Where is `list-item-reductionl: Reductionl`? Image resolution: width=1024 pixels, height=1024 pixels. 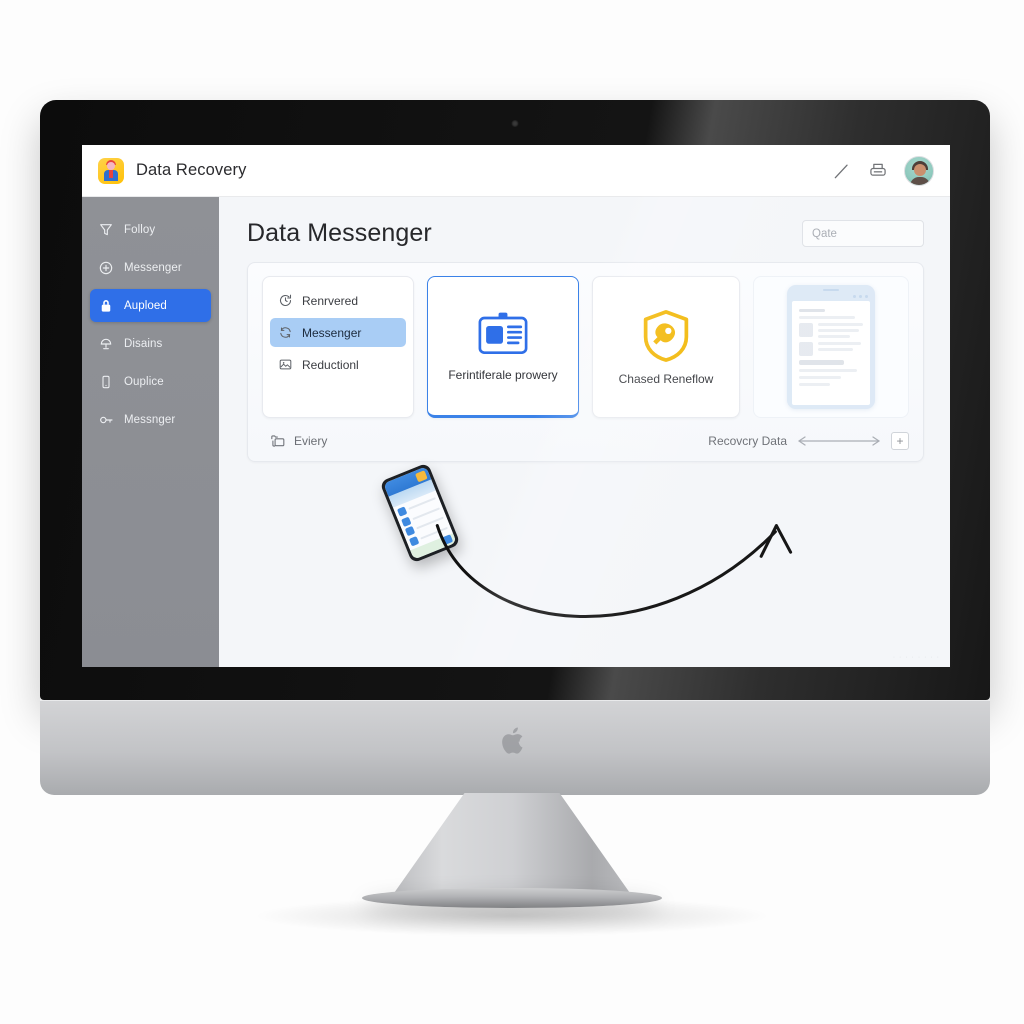
list-item-reductionl: Reductionl is located at coordinates (338, 364).